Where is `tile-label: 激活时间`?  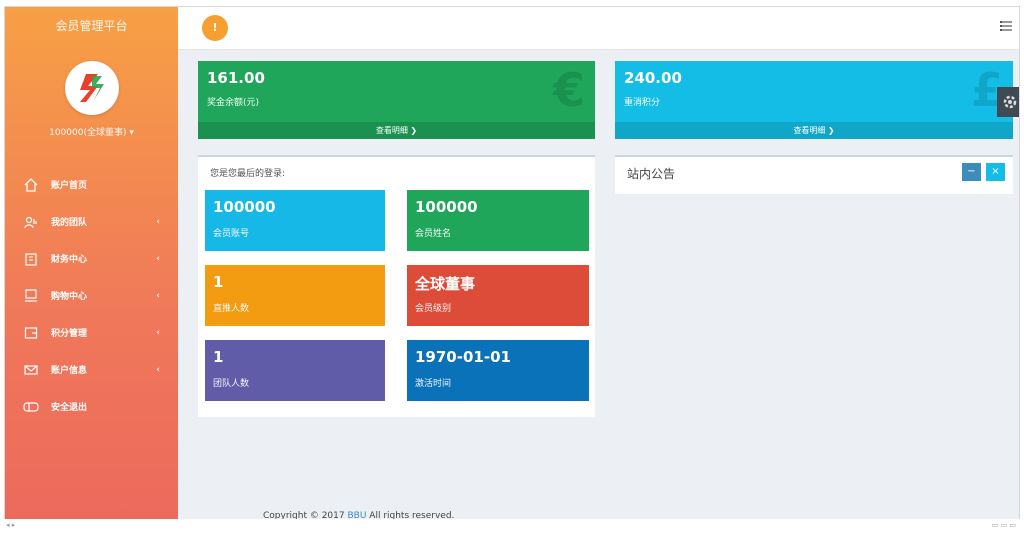
tile-label: 激活时间 is located at coordinates (433, 384).